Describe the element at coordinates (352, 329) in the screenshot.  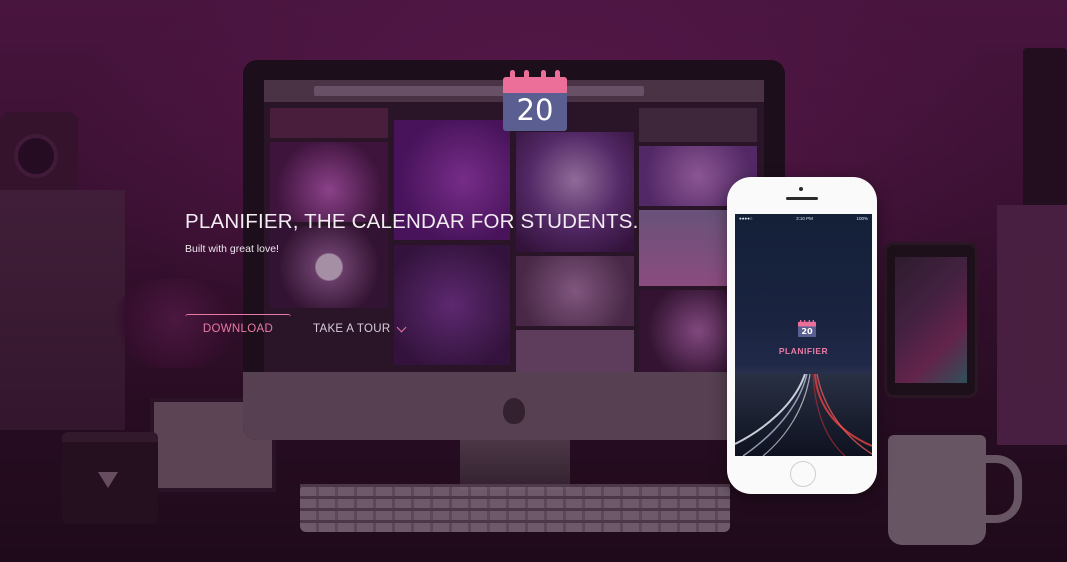
I see `take-a-tour-label: TAKE A TOUR` at that location.